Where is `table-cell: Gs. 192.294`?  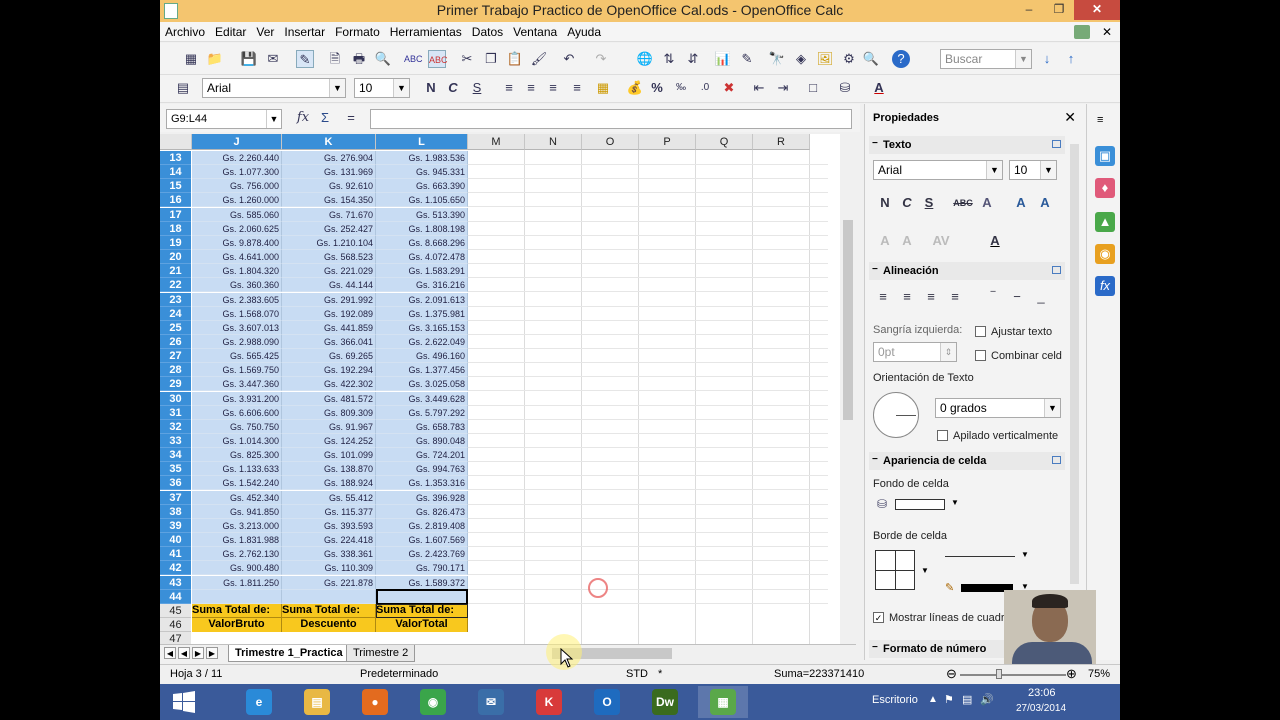 table-cell: Gs. 192.294 is located at coordinates (329, 370).